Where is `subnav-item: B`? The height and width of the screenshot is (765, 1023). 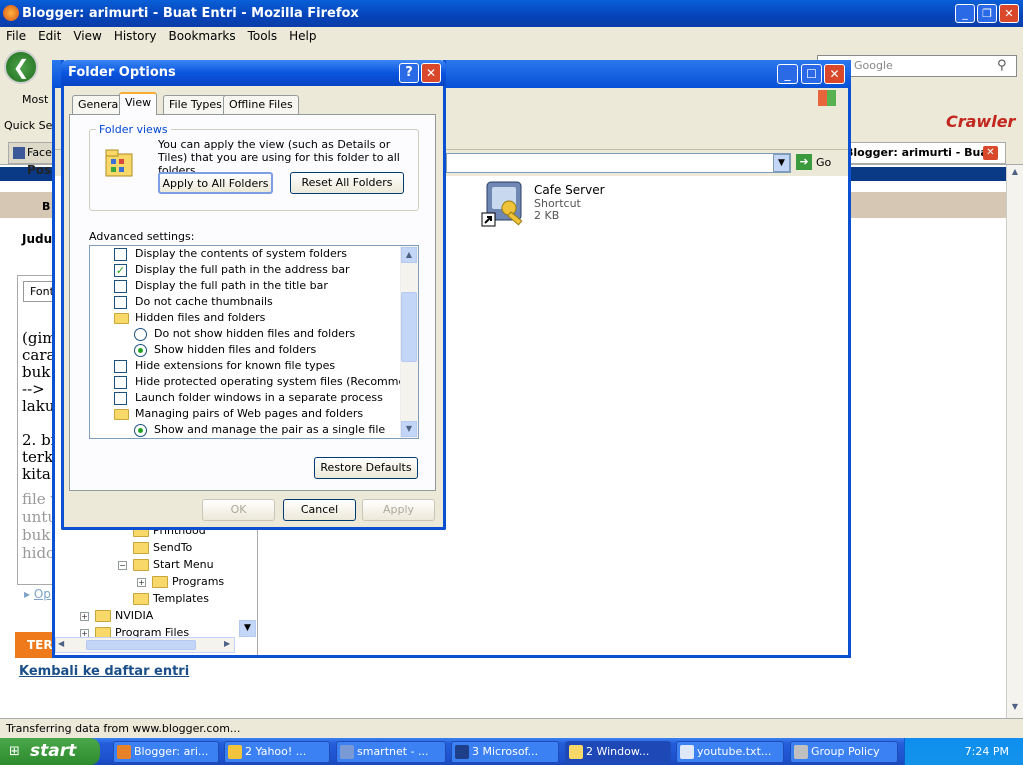 subnav-item: B is located at coordinates (46, 206).